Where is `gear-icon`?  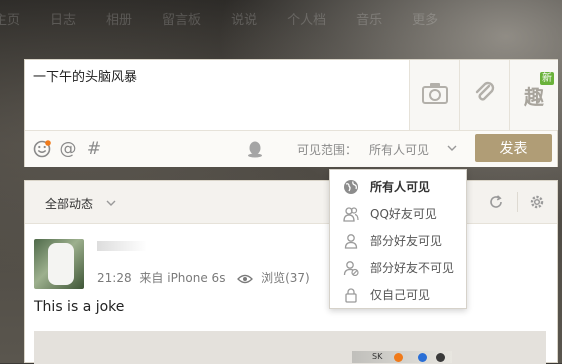
gear-icon is located at coordinates (537, 202).